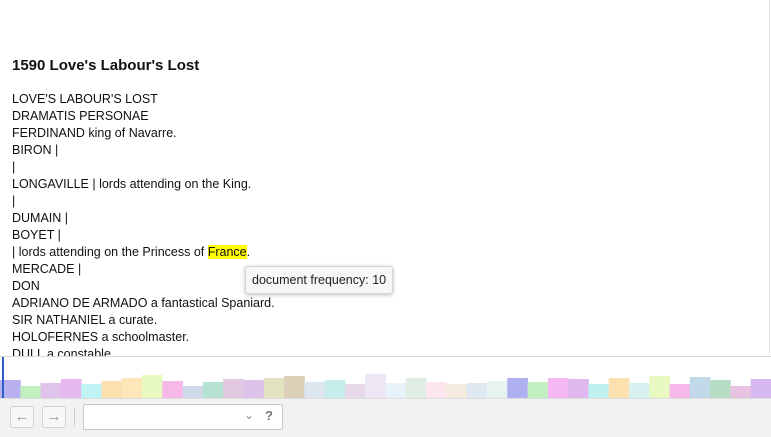 This screenshot has width=771, height=437. I want to click on text-line-content: DON, so click(26, 286).